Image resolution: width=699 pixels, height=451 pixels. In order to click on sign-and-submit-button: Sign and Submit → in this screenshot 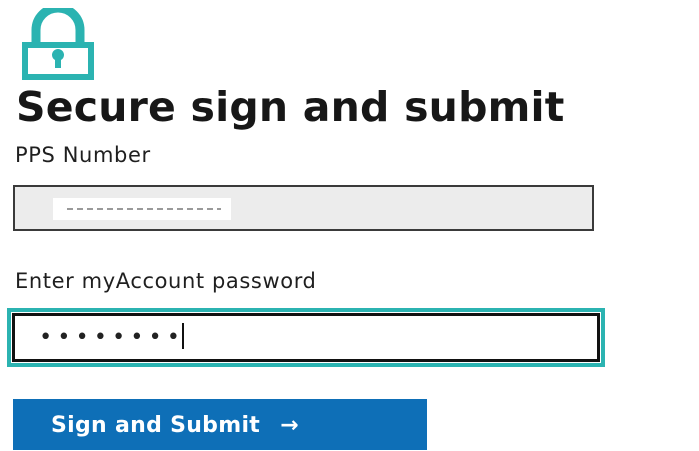, I will do `click(220, 424)`.